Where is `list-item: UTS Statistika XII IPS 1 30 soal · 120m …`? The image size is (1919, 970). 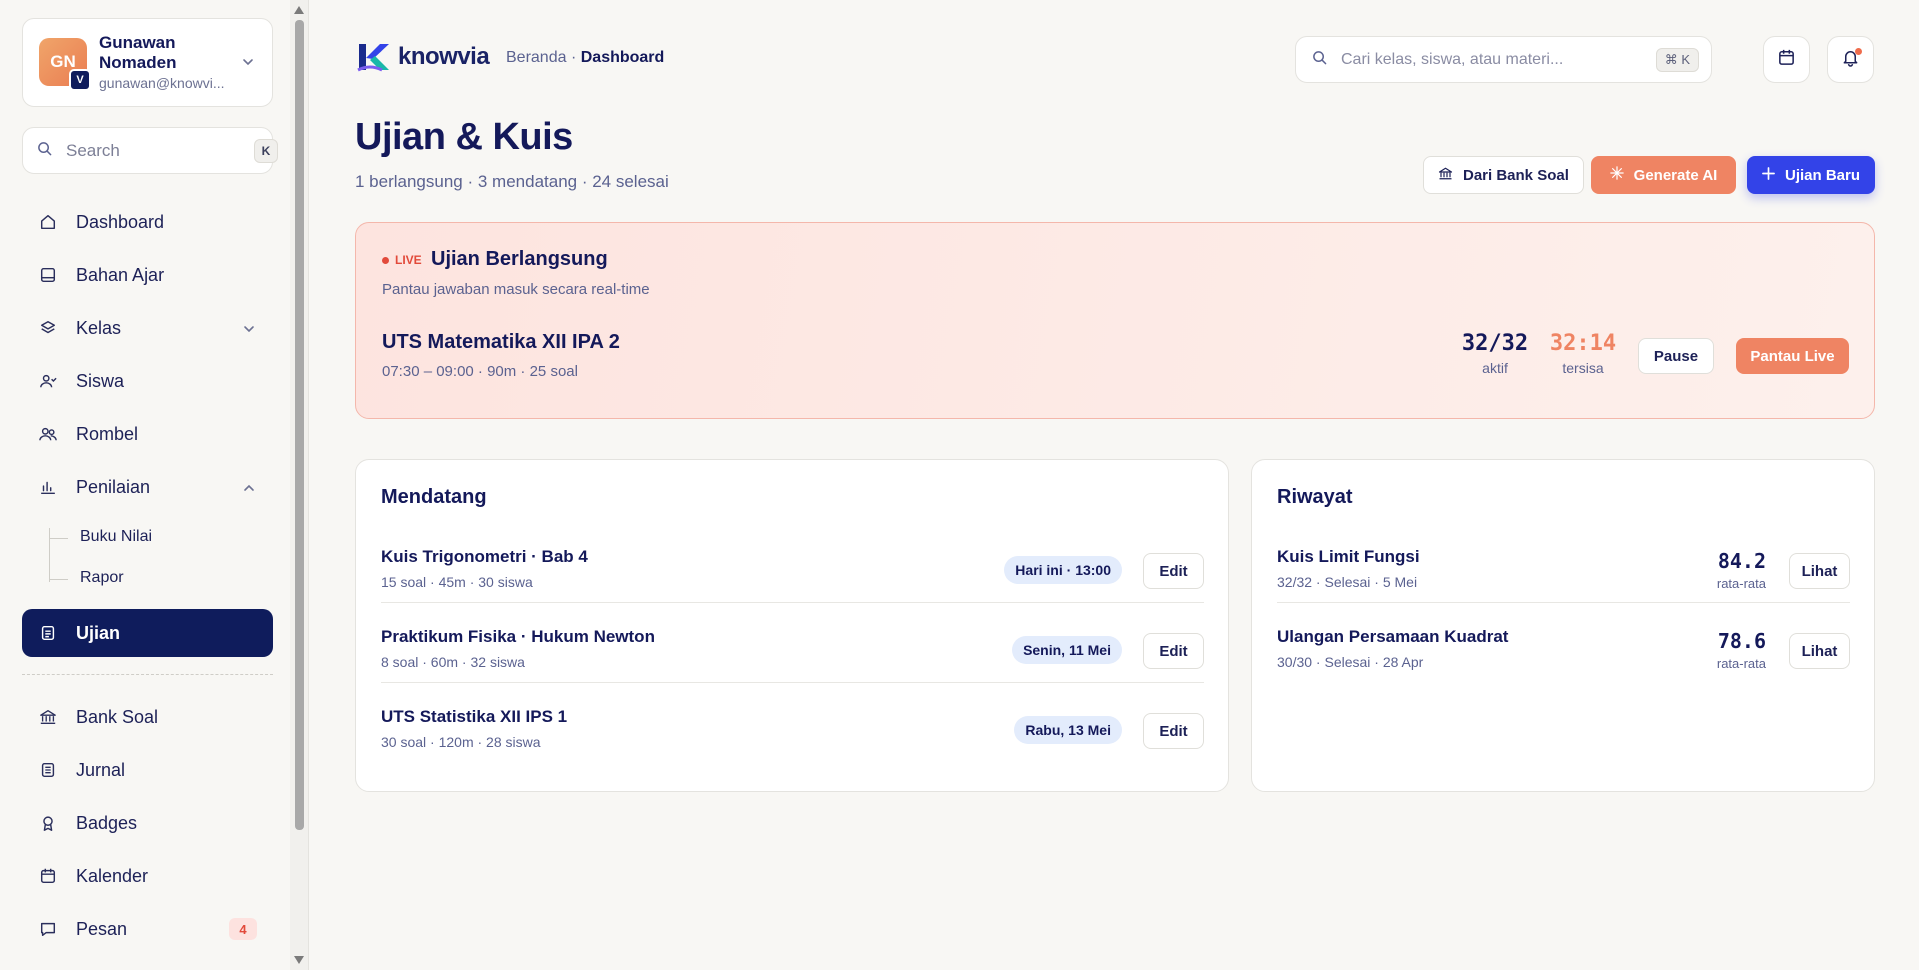 list-item: UTS Statistika XII IPS 1 30 soal · 120m … is located at coordinates (792, 723).